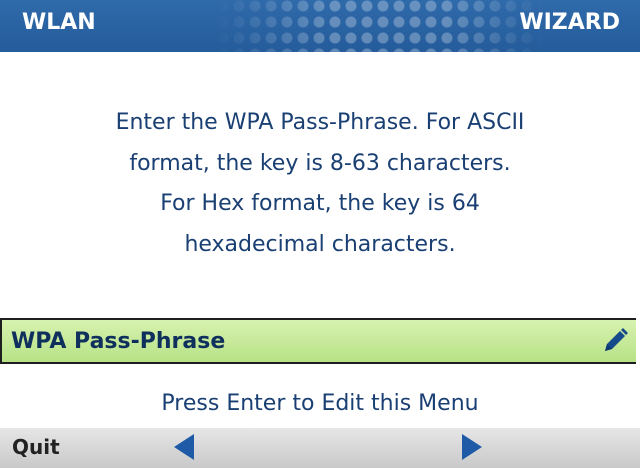 The height and width of the screenshot is (468, 640). Describe the element at coordinates (320, 163) in the screenshot. I see `instruction-line: format, the key is 8-63 characters.` at that location.